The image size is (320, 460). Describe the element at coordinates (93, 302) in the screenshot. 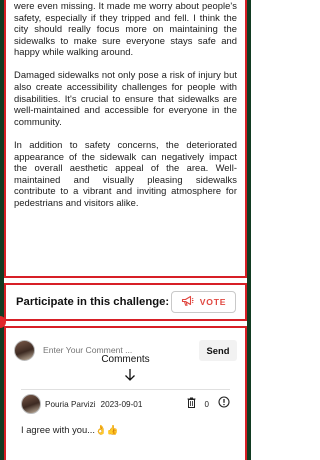

I see `participate-title: Participate in this challenge:` at that location.